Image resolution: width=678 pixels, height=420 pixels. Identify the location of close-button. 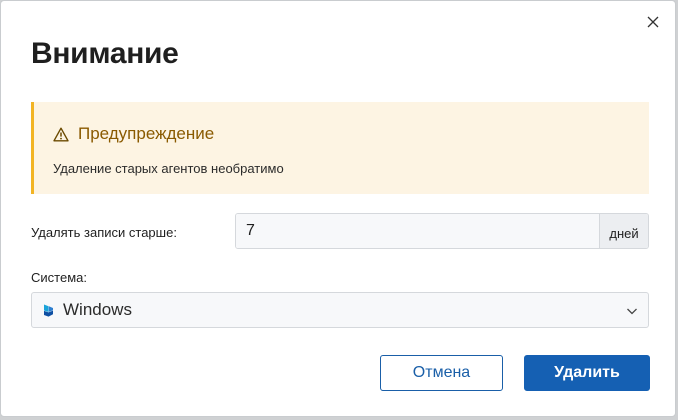
(653, 22).